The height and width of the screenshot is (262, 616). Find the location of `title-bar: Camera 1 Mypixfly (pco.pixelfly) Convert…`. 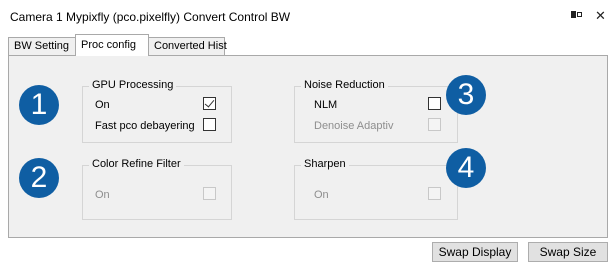

title-bar: Camera 1 Mypixfly (pco.pixelfly) Convert… is located at coordinates (308, 17).